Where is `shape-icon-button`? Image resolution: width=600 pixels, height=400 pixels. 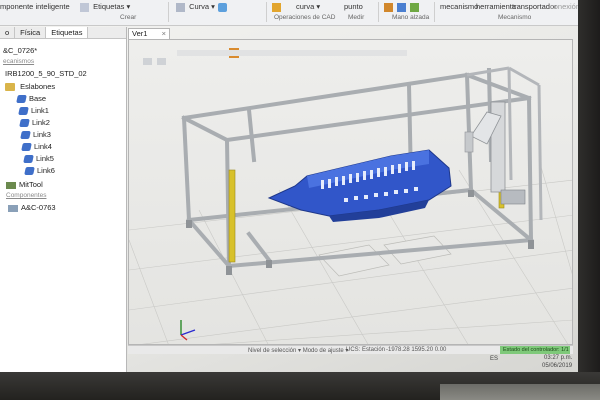
shape-icon-button is located at coordinates (223, 7).